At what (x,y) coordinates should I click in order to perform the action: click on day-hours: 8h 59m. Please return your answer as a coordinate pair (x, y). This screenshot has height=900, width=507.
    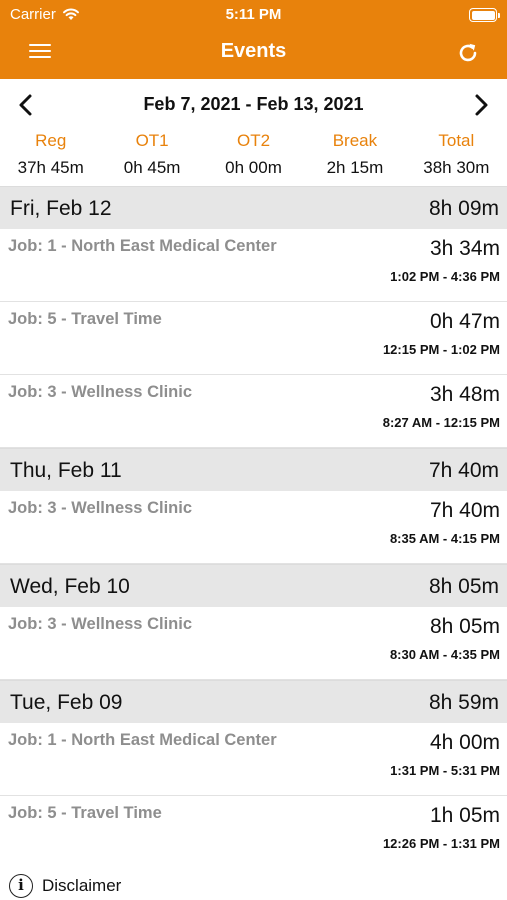
    Looking at the image, I should click on (463, 702).